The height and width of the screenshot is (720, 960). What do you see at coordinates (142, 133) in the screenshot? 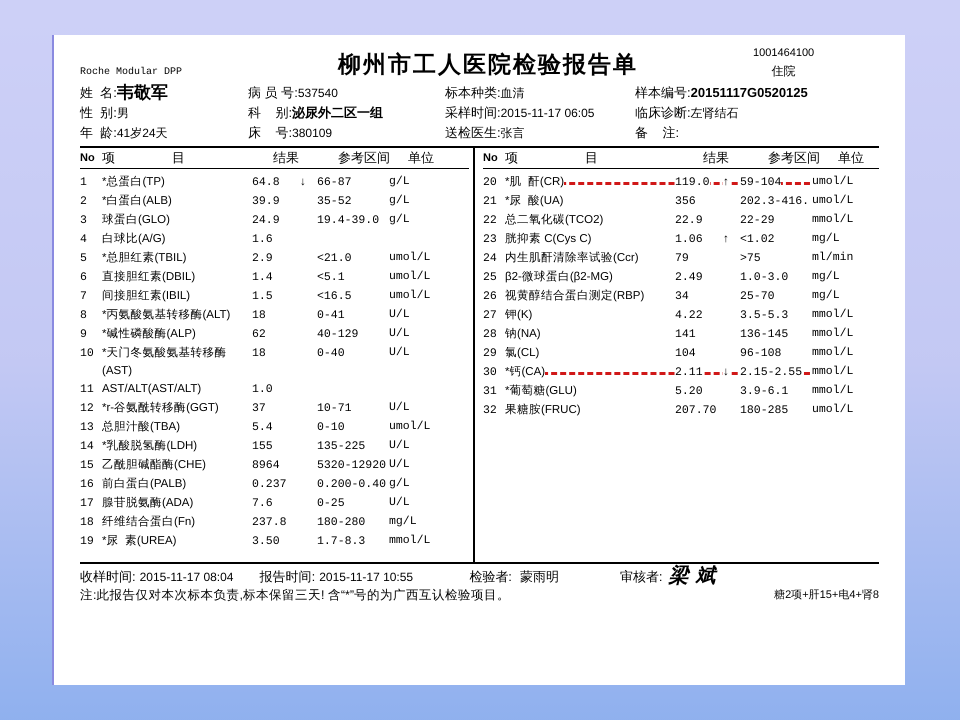
I see `field-value: 41岁24天` at bounding box center [142, 133].